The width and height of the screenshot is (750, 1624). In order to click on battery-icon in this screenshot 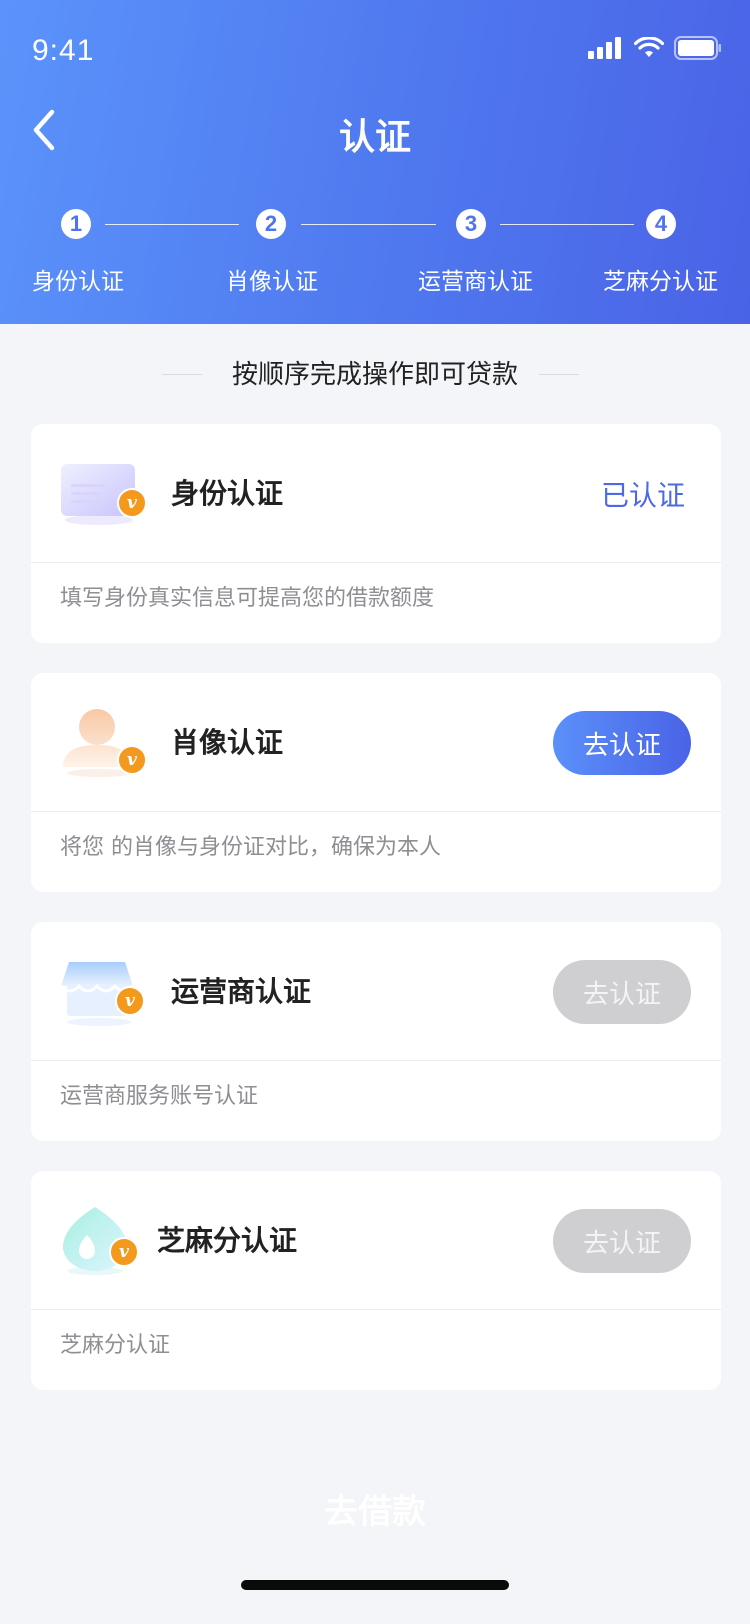, I will do `click(697, 48)`.